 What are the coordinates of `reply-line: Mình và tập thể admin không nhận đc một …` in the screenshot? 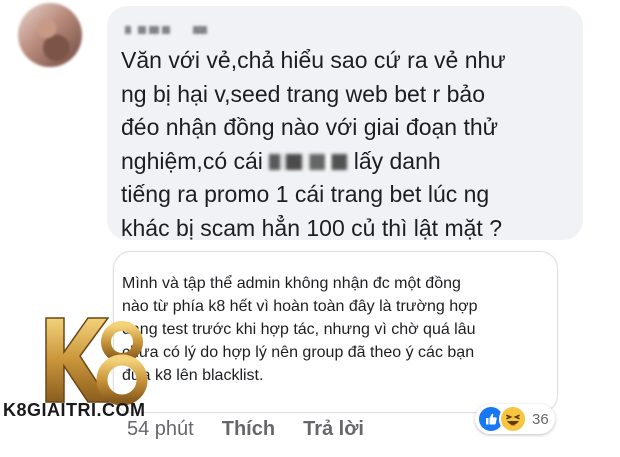 It's located at (291, 283).